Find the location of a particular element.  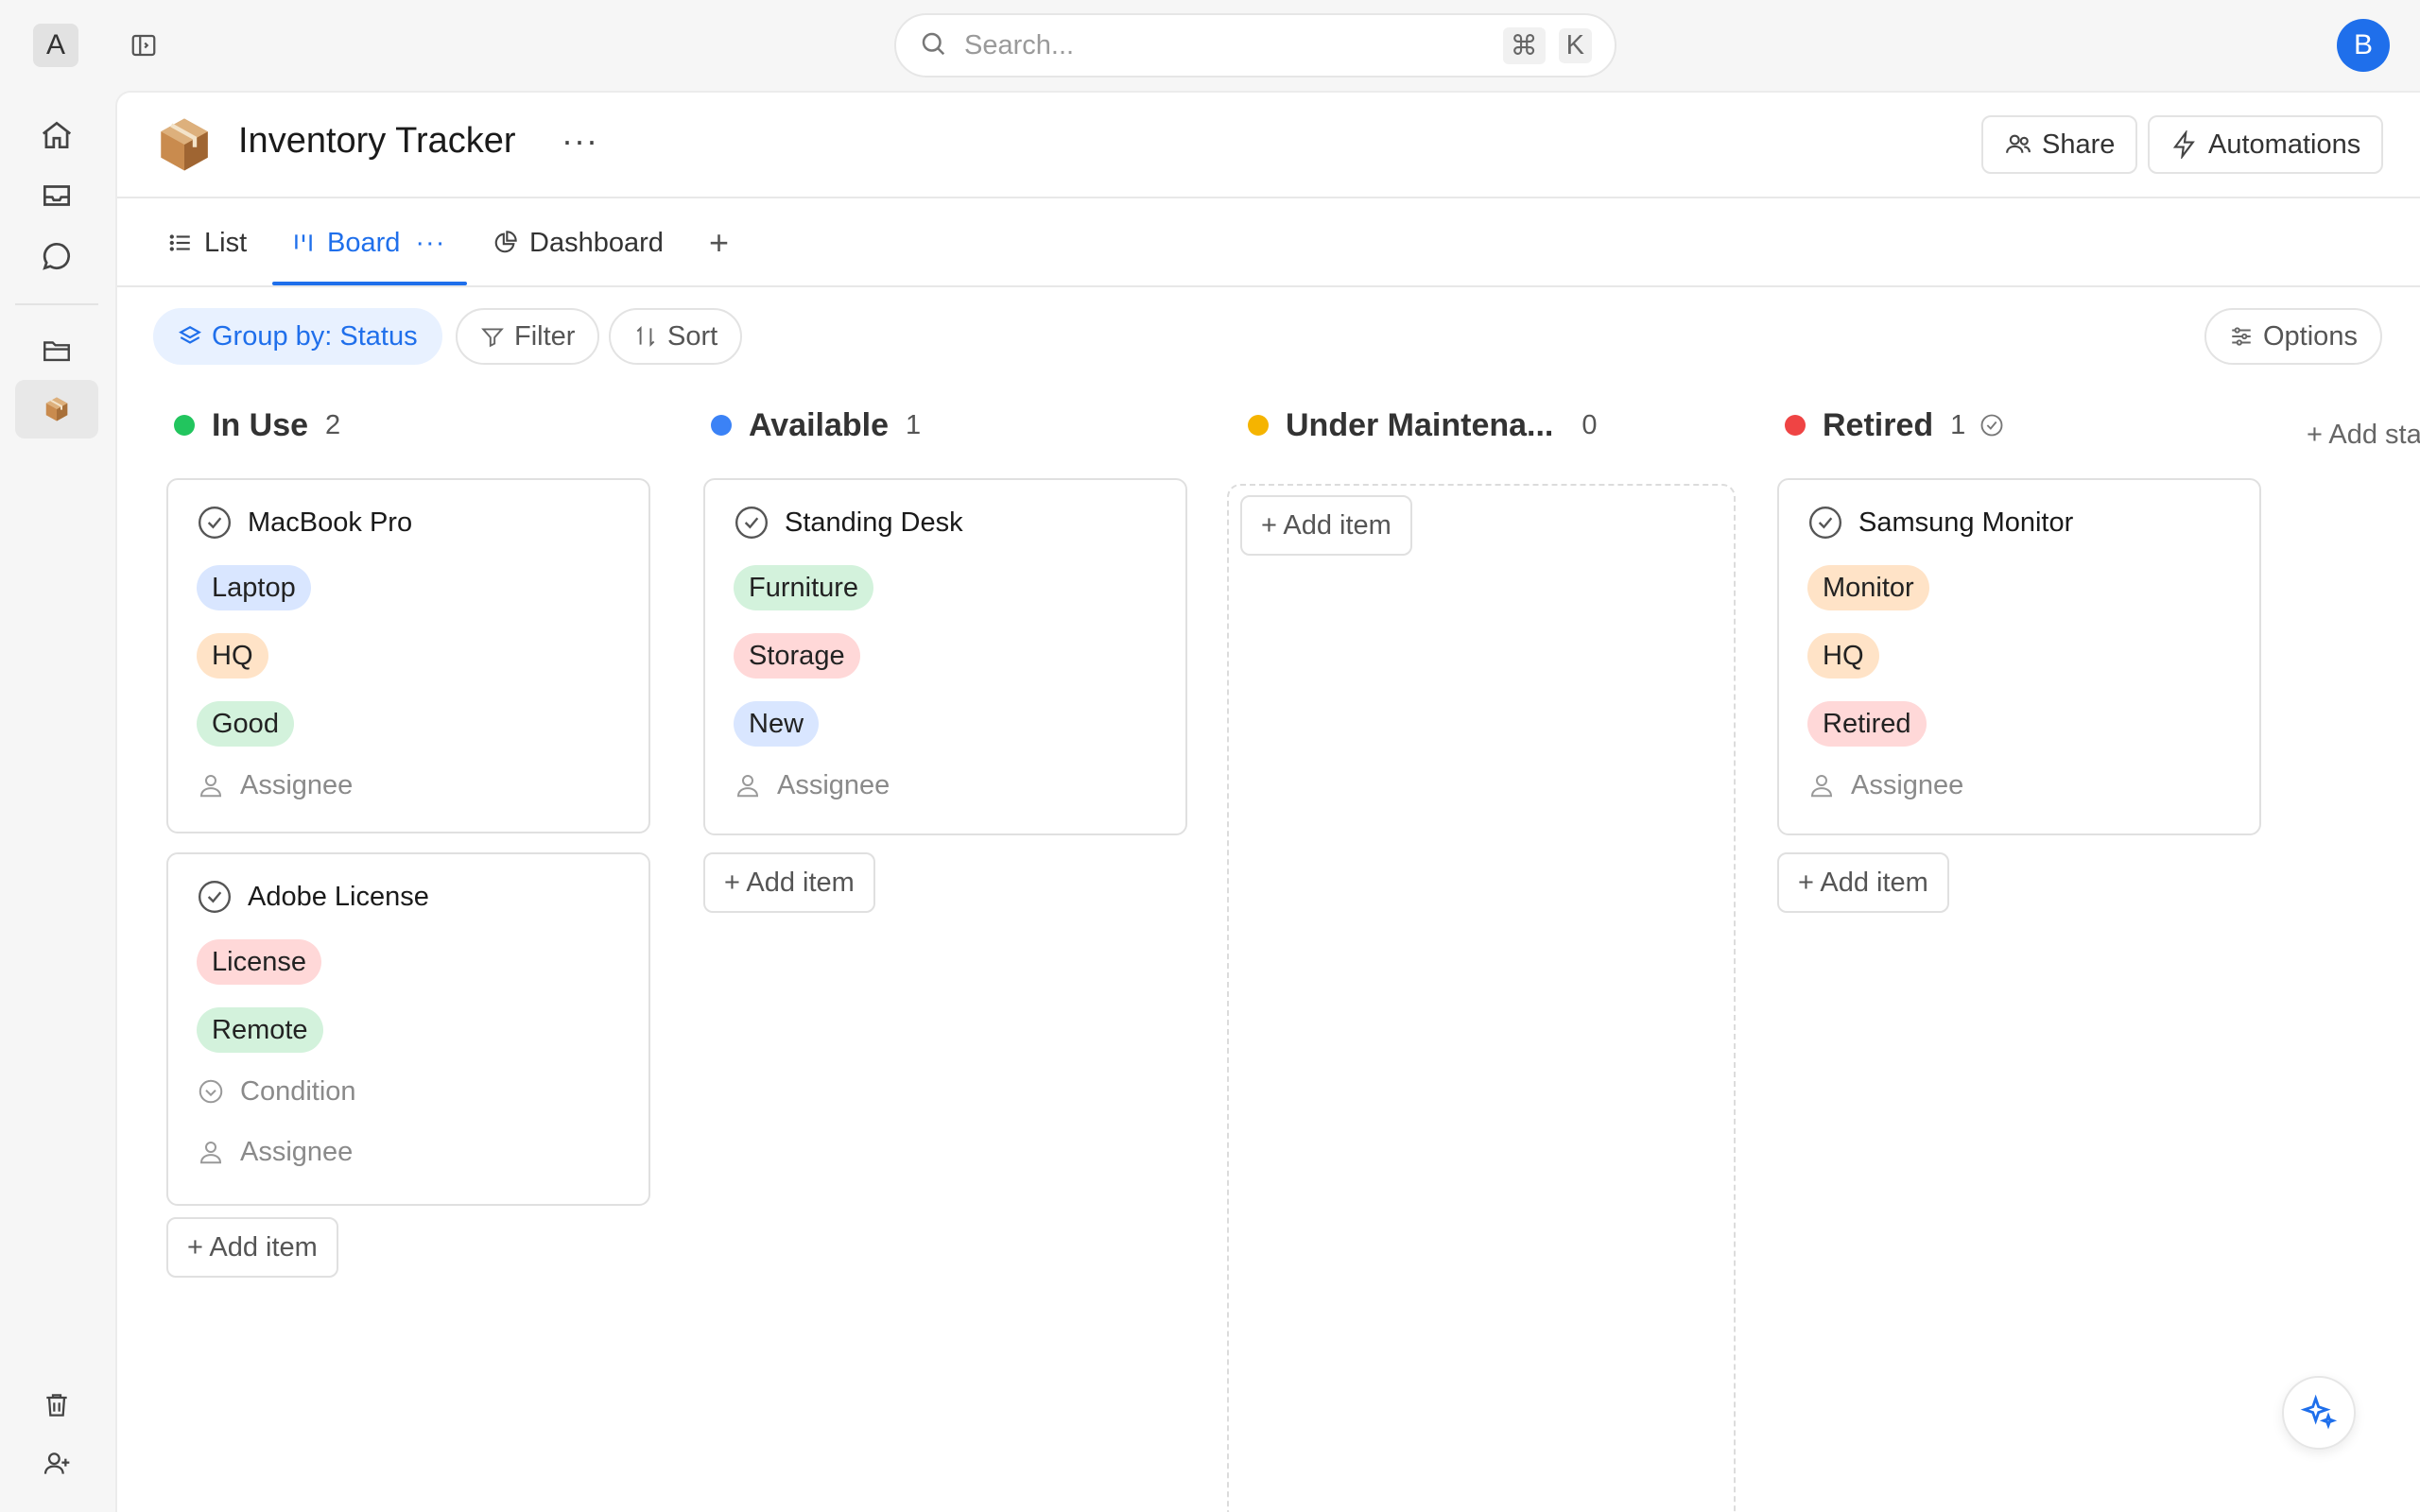

page-more-icon: ··· is located at coordinates (580, 141).